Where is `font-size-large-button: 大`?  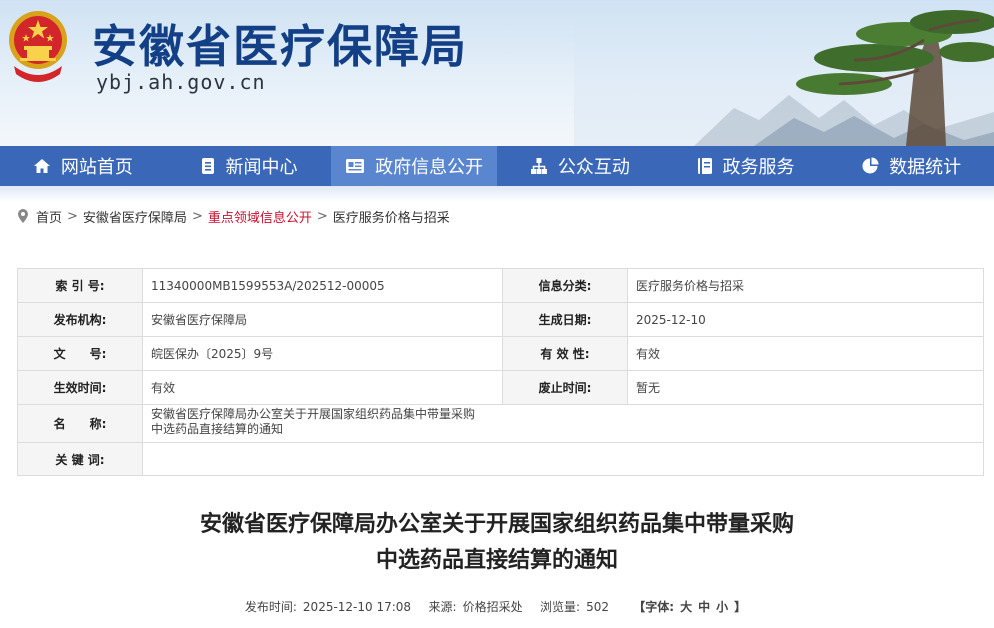
font-size-large-button: 大 is located at coordinates (686, 607).